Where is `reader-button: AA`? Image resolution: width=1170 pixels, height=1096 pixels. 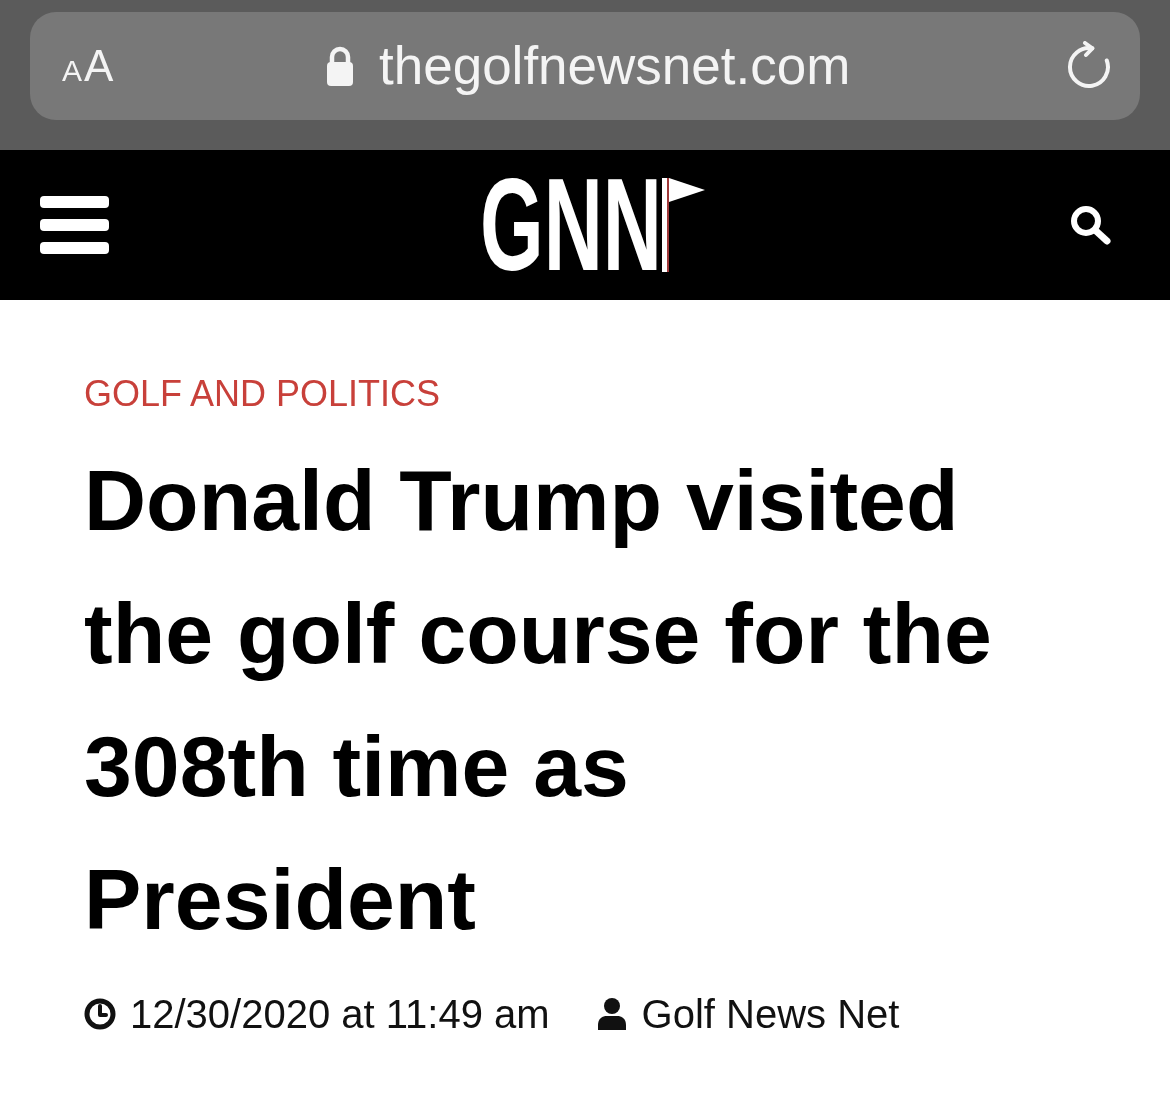
reader-button: AA is located at coordinates (89, 66).